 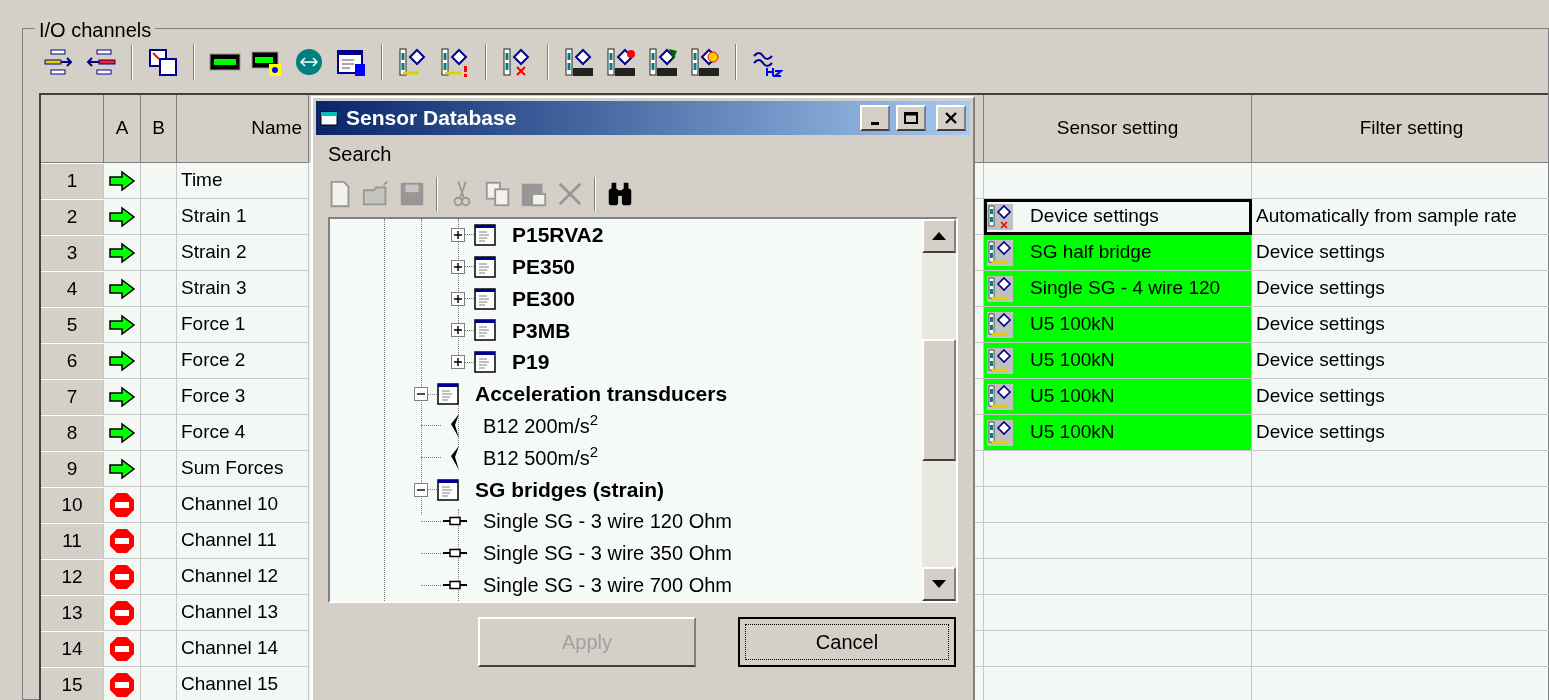 I want to click on window-title: Sensor Database, so click(x=431, y=118).